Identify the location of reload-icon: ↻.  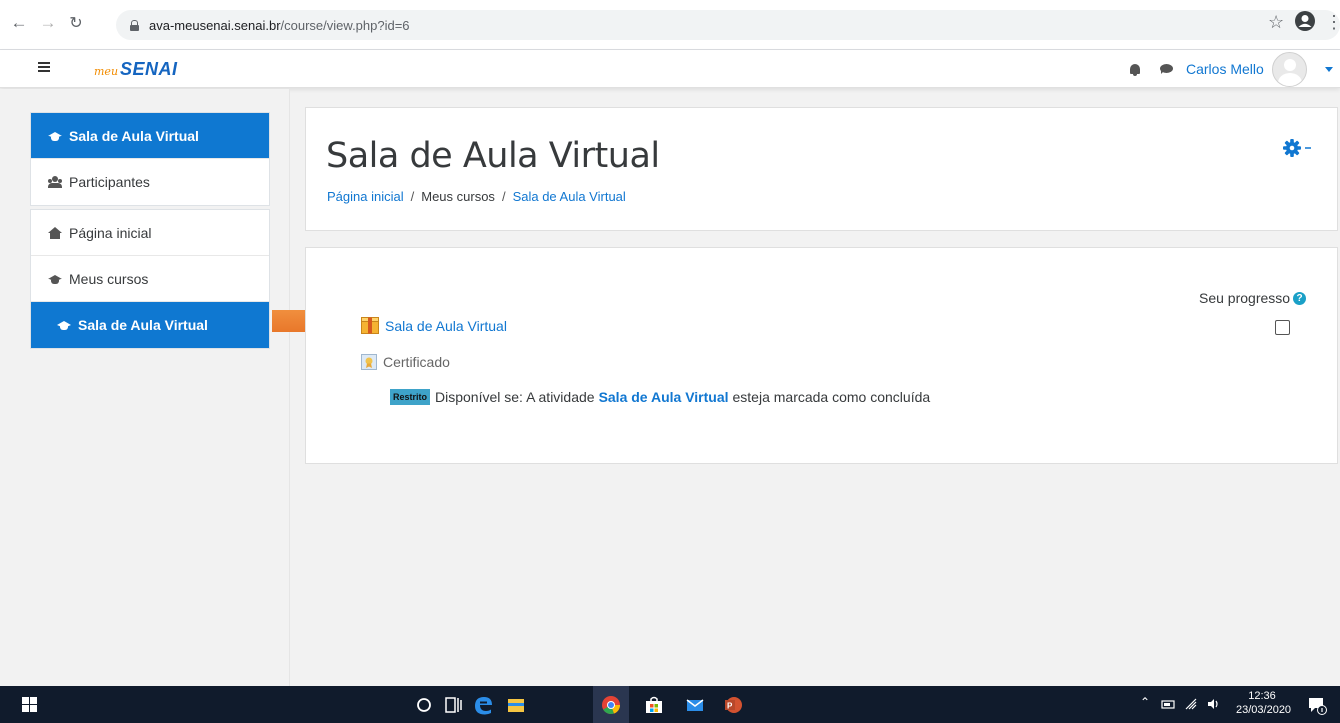
(76, 23).